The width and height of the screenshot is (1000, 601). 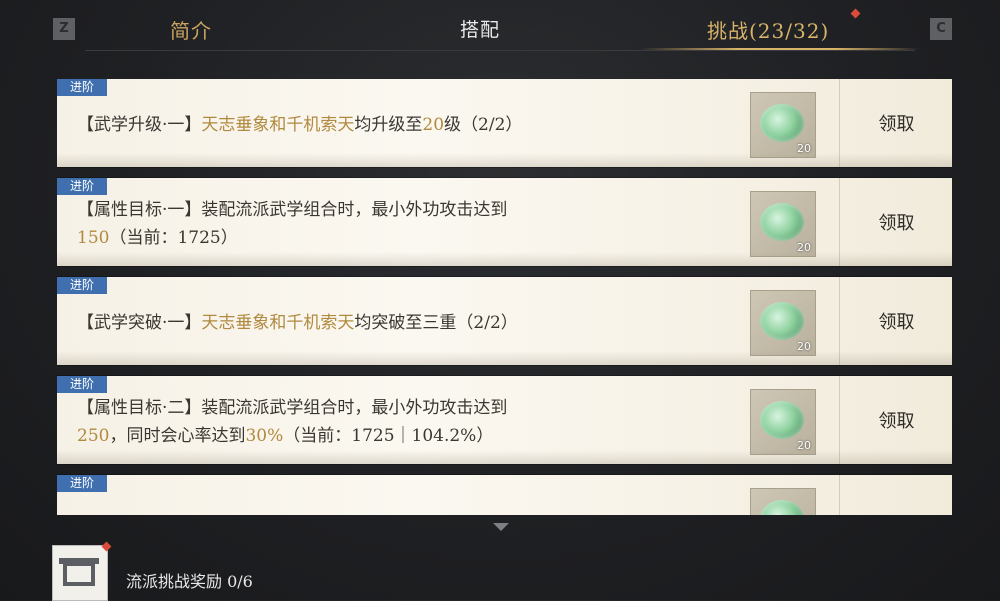 What do you see at coordinates (173, 238) in the screenshot?
I see `task-text: （当前：1725）` at bounding box center [173, 238].